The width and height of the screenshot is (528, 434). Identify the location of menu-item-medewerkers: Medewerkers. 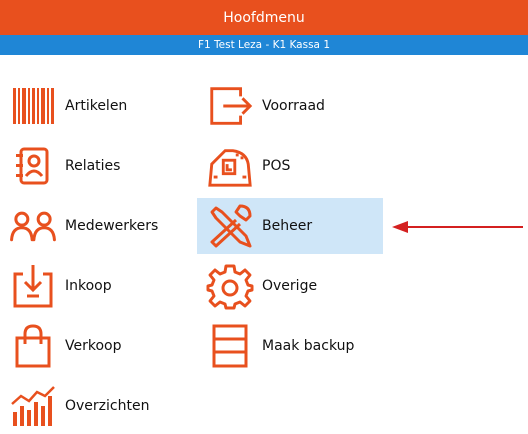
(93, 226).